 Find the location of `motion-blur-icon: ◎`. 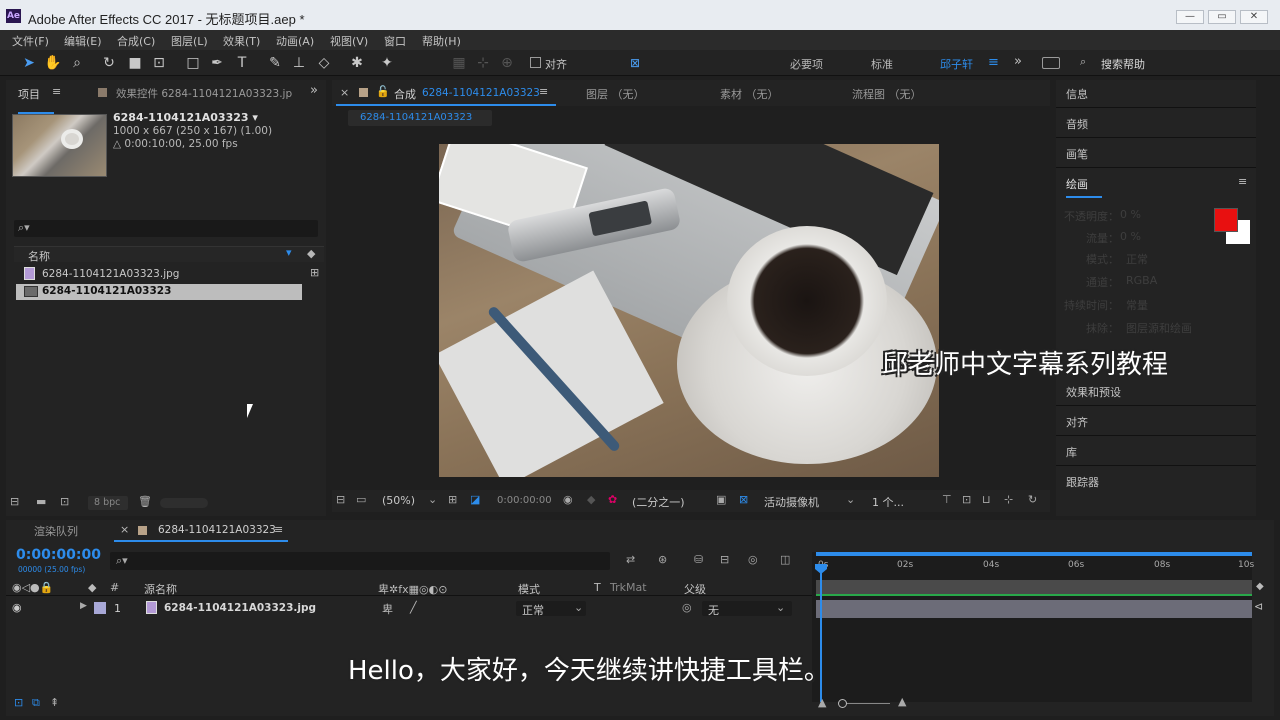

motion-blur-icon: ◎ is located at coordinates (753, 559).